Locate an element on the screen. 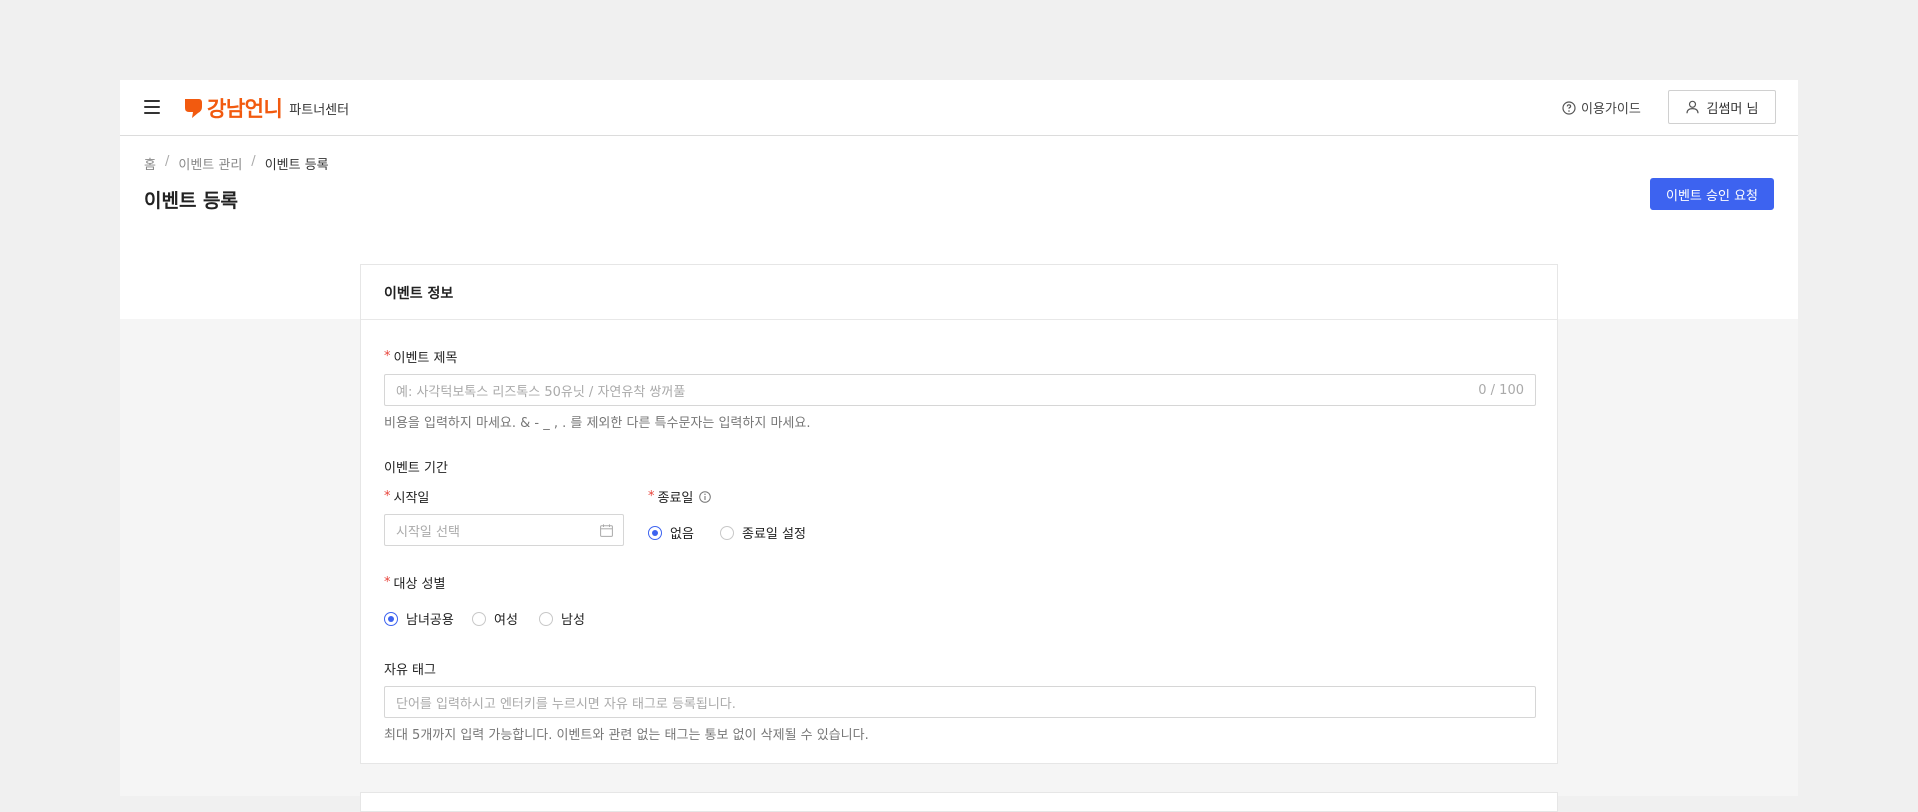 This screenshot has height=812, width=1918. start-date-label: * 시작일 is located at coordinates (406, 496).